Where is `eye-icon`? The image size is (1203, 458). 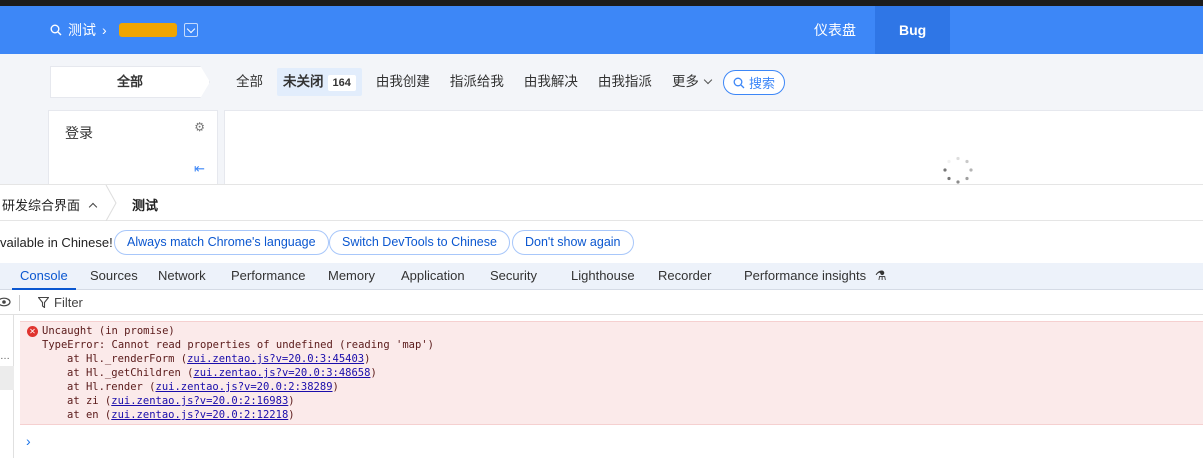
eye-icon is located at coordinates (5, 302).